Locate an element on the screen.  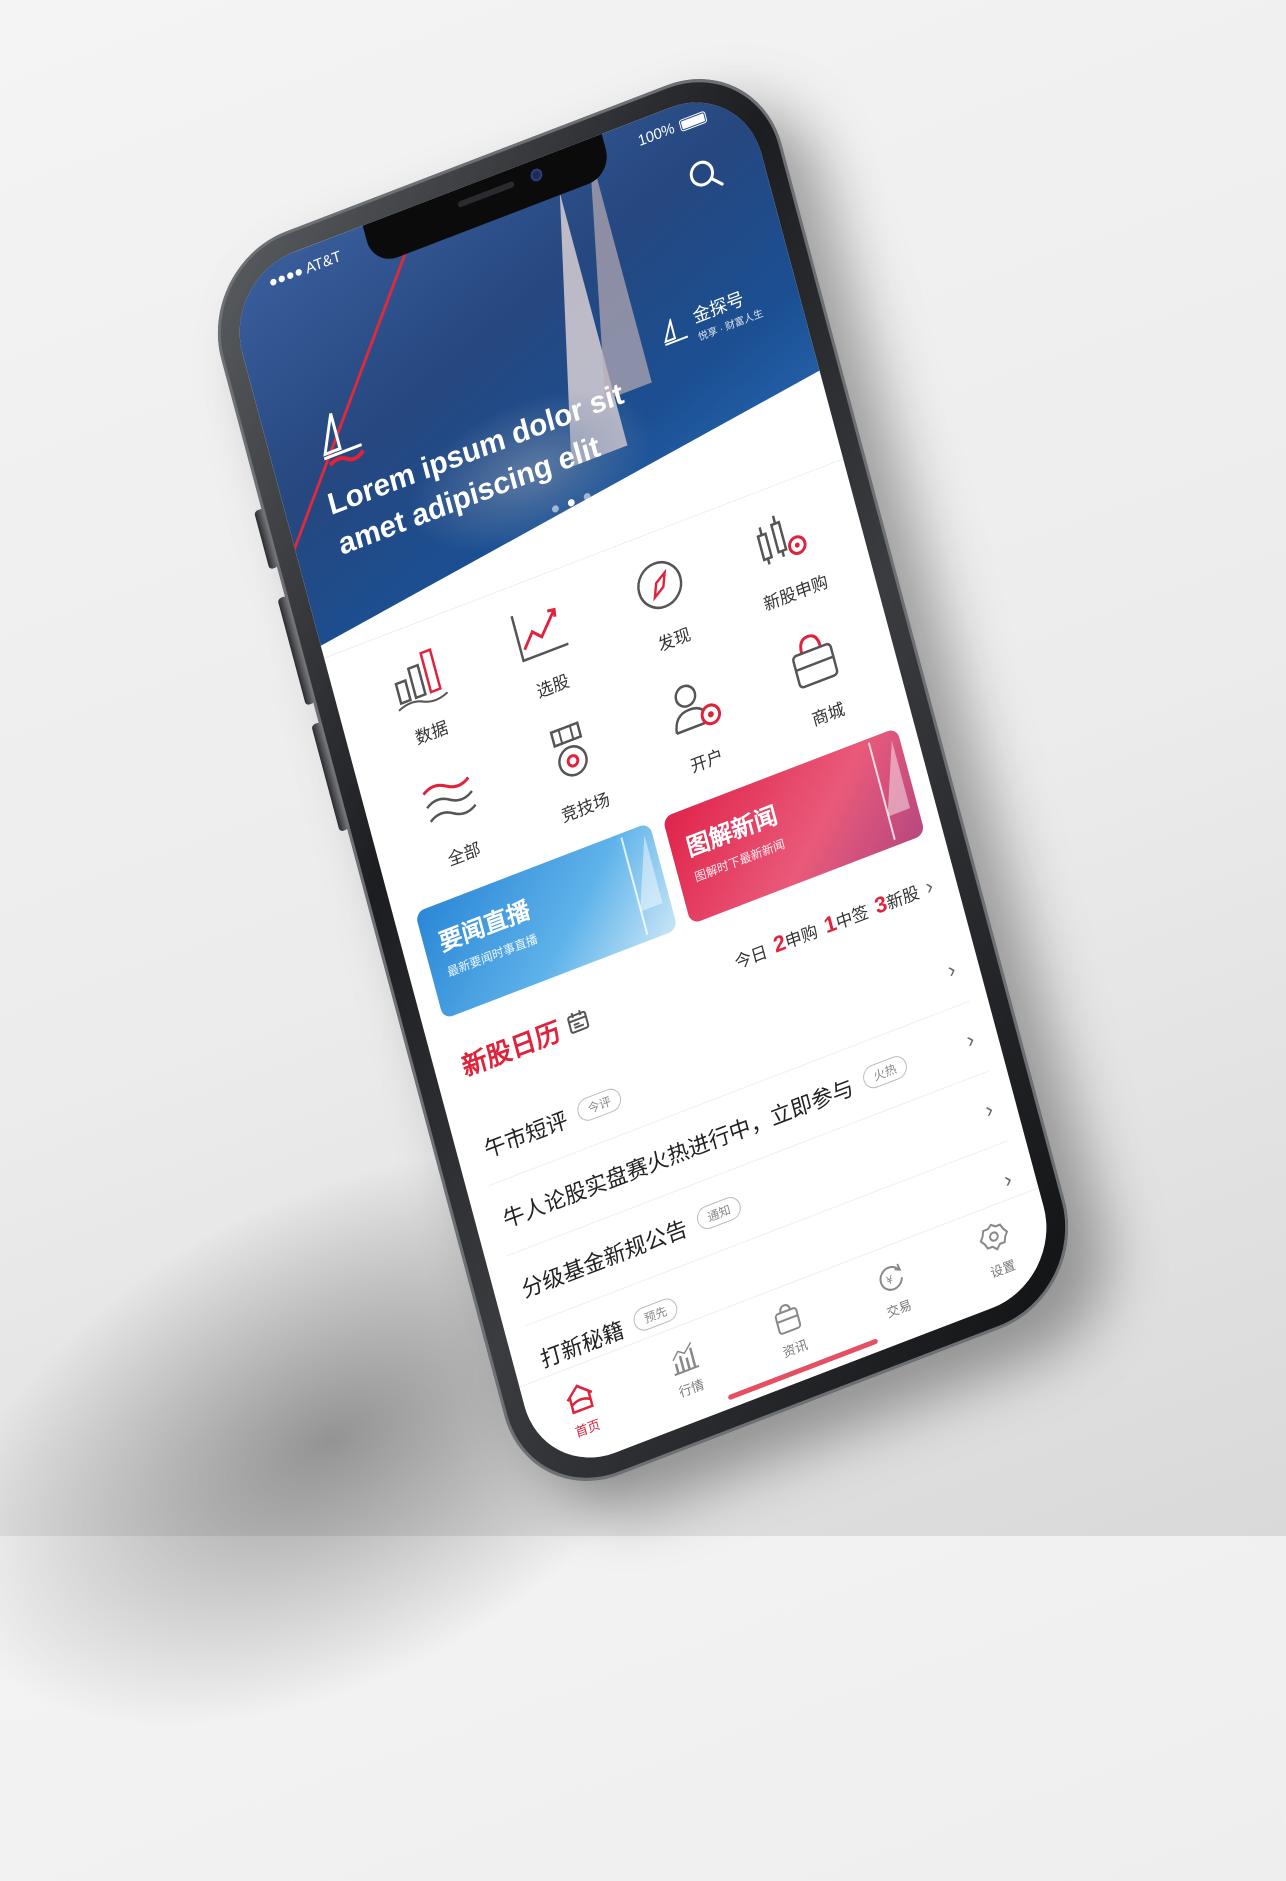
news-title: 午市短评 is located at coordinates (526, 1134).